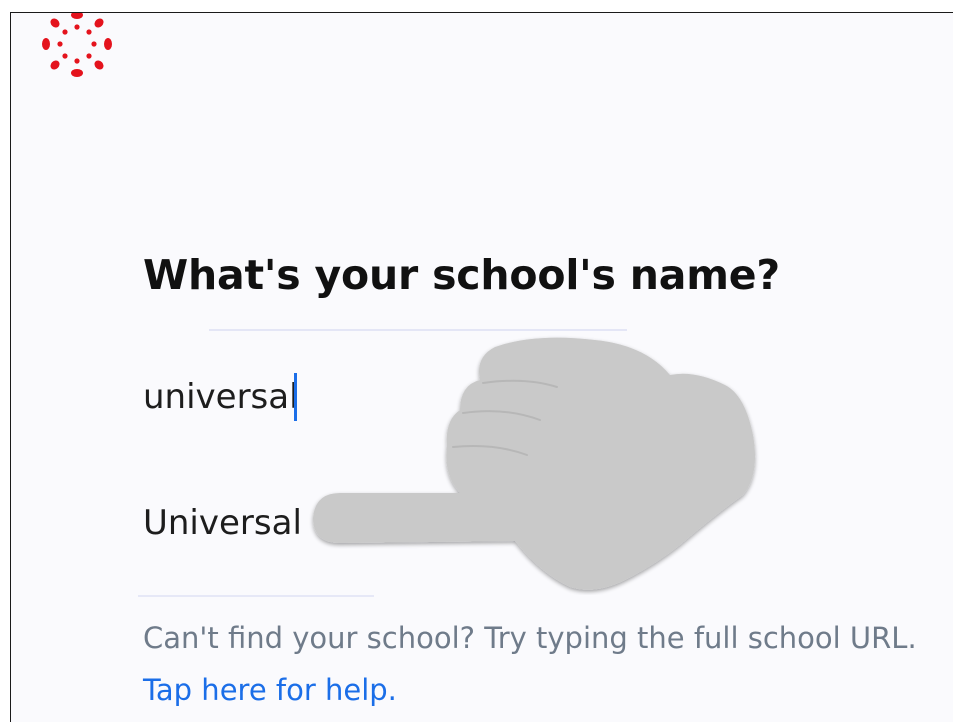 The height and width of the screenshot is (722, 953). What do you see at coordinates (270, 690) in the screenshot?
I see `help-link: Tap here for help.` at bounding box center [270, 690].